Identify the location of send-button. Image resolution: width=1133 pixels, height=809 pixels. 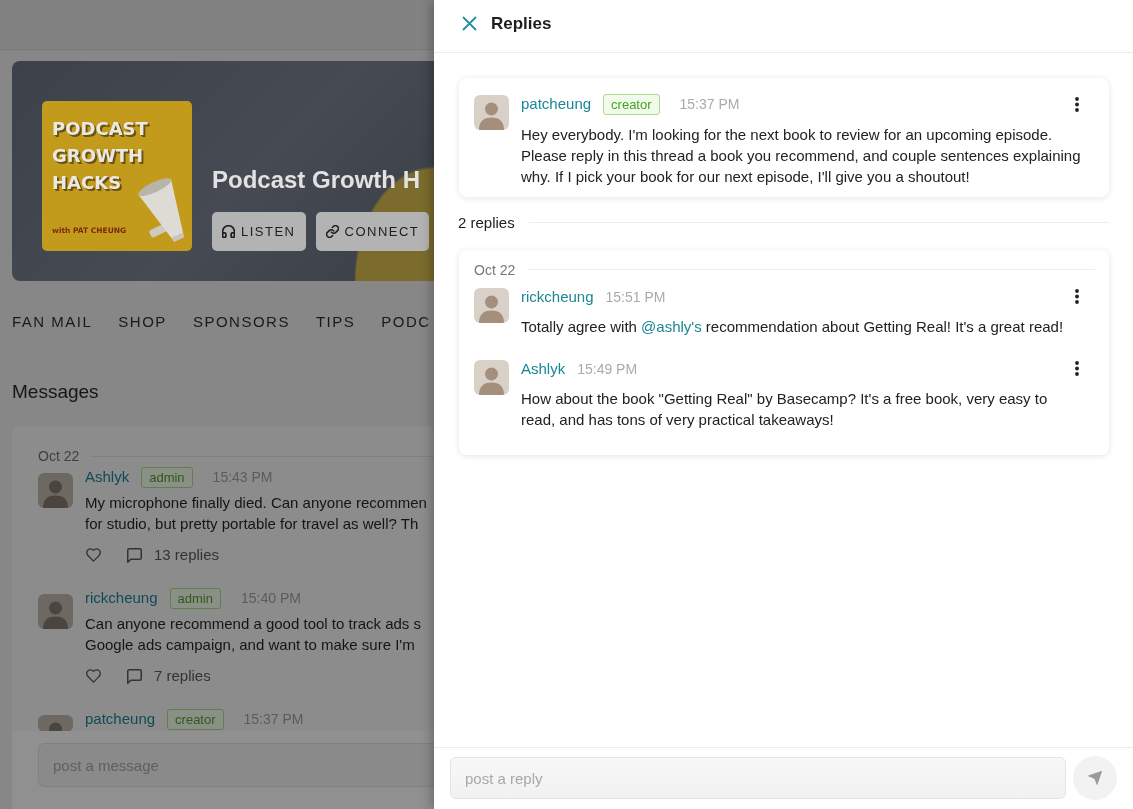
(1095, 778).